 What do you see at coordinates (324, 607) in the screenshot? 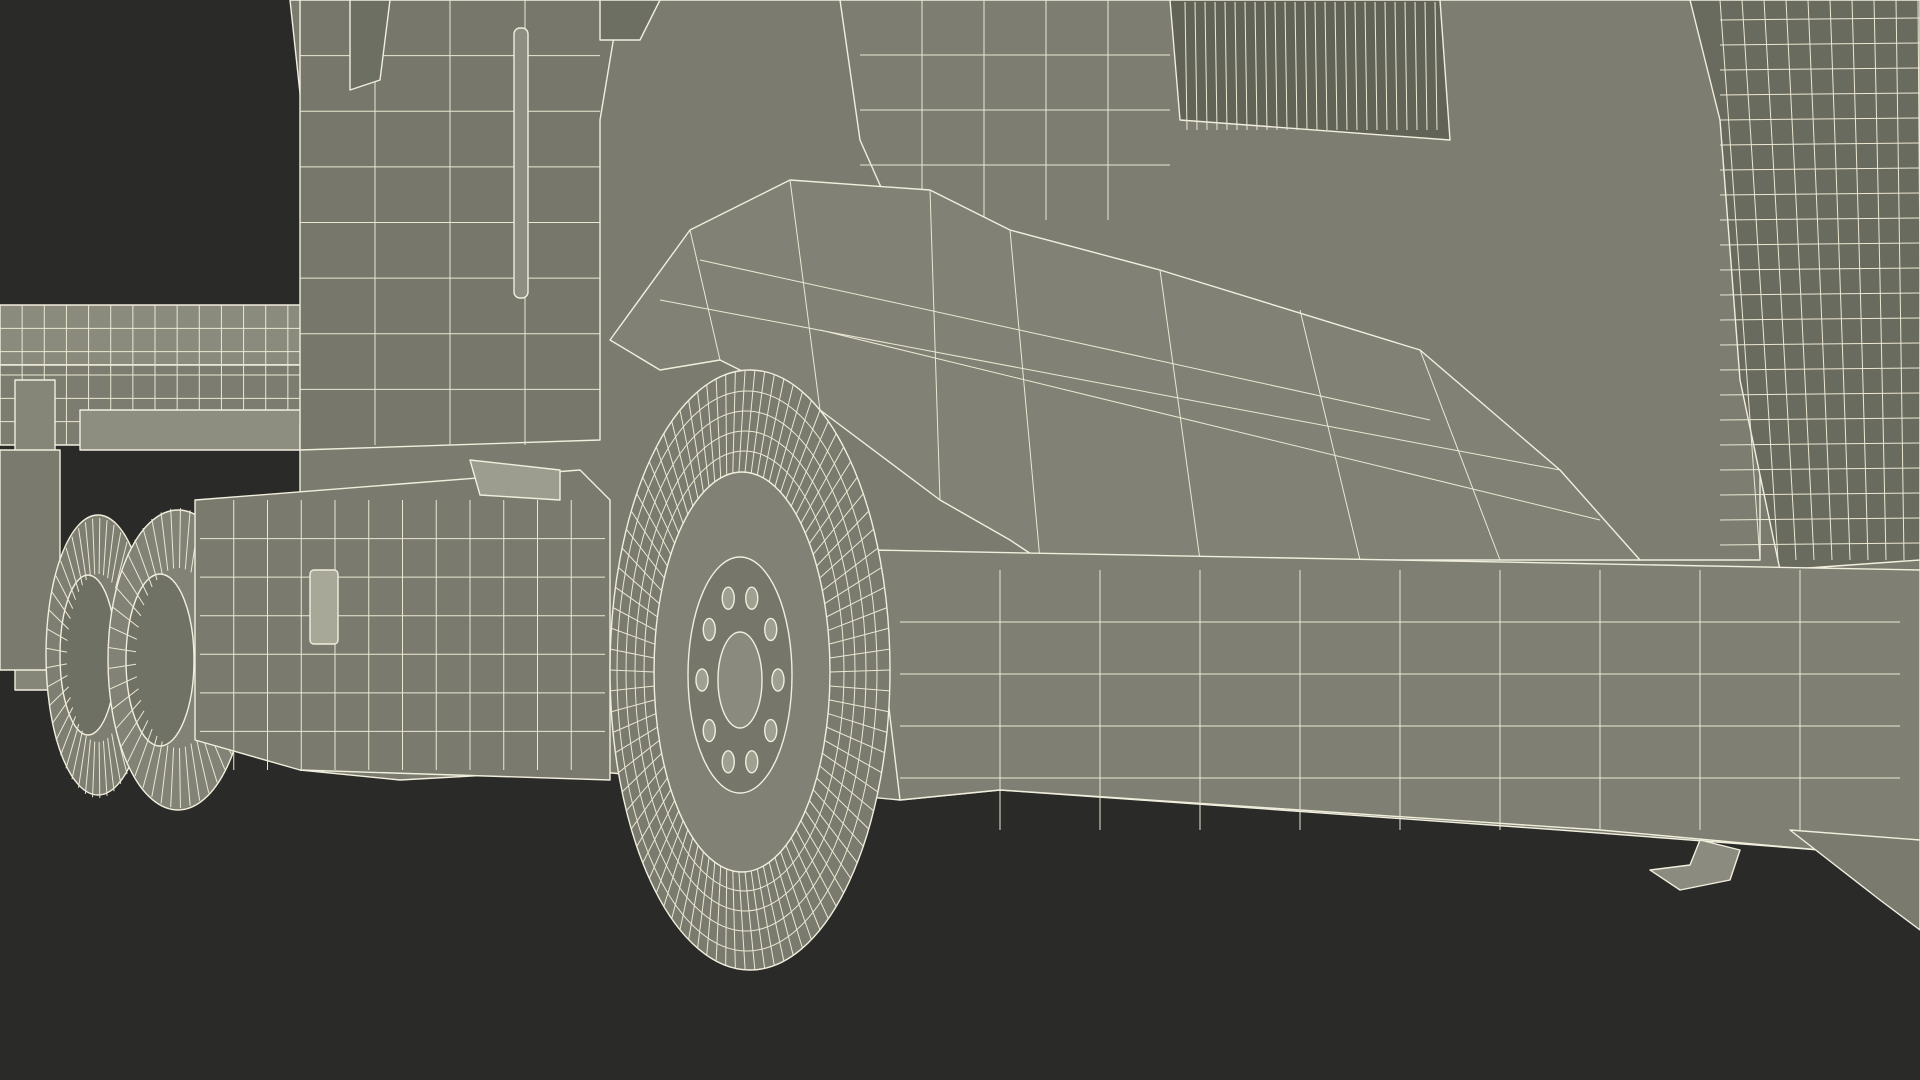
I see `step-light-icon` at bounding box center [324, 607].